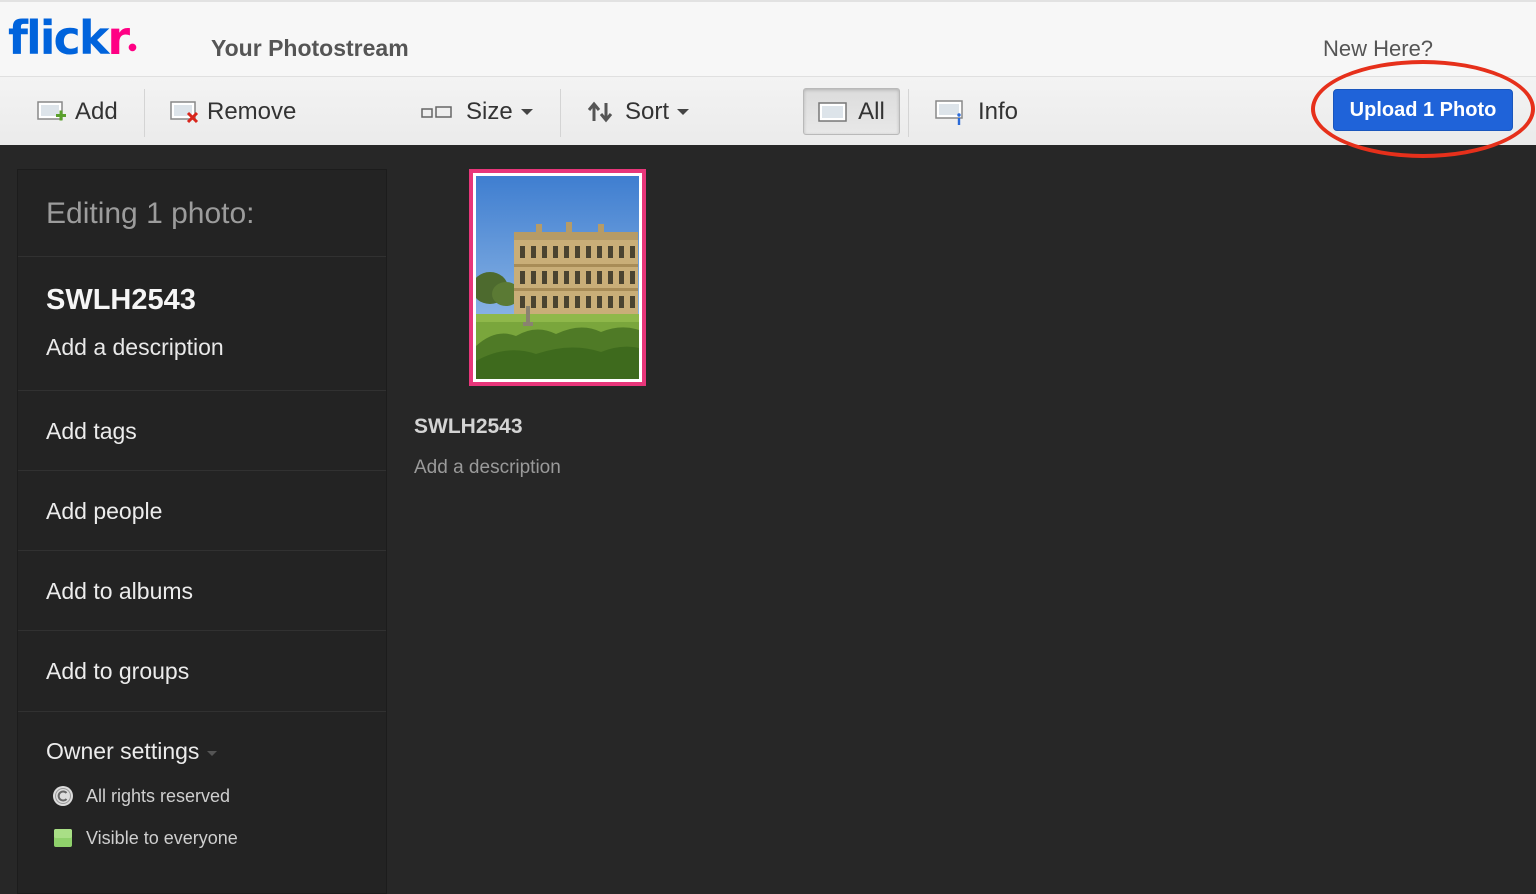 The height and width of the screenshot is (894, 1536). I want to click on info-icon, so click(949, 112).